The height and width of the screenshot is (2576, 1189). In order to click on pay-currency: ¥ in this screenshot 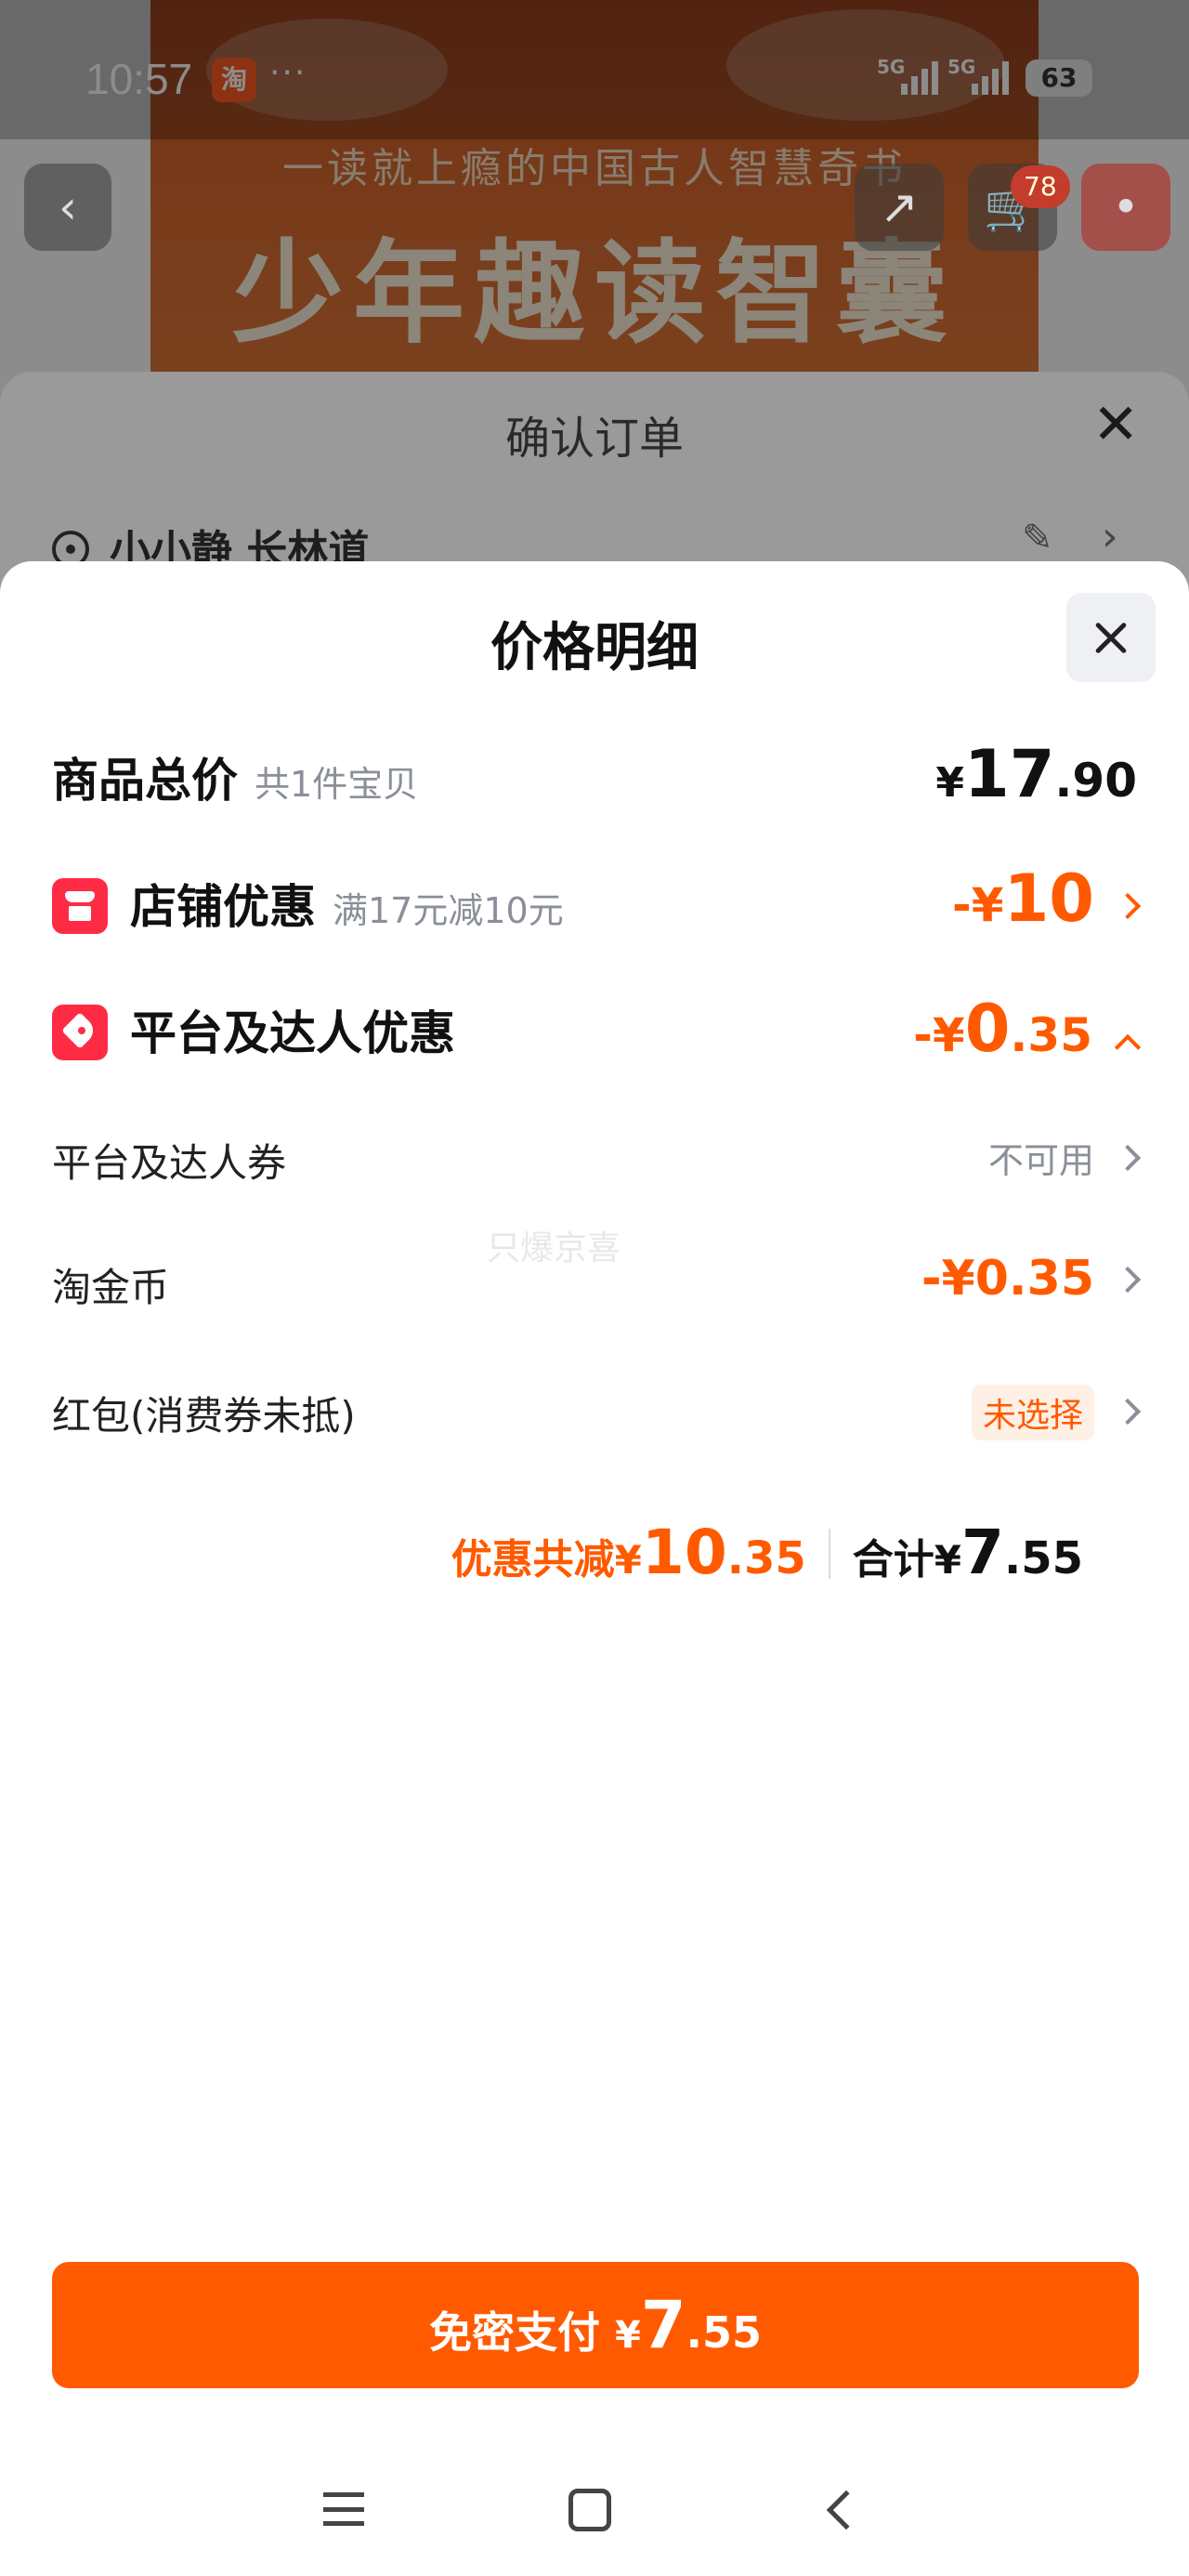, I will do `click(627, 2335)`.